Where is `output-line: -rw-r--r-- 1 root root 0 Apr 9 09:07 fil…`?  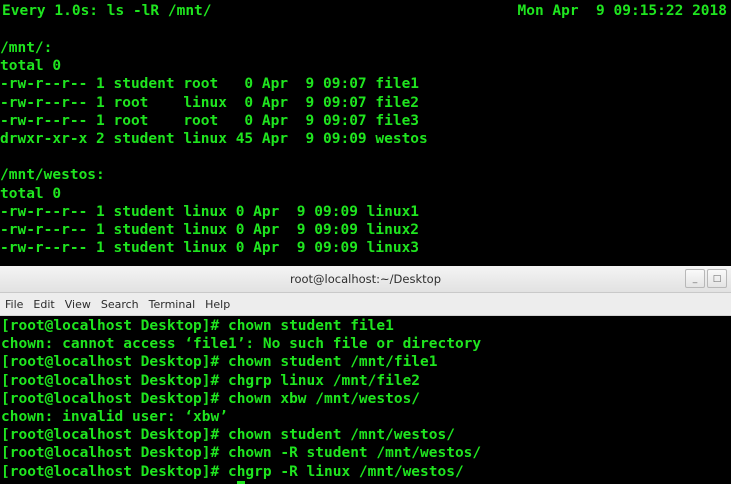
output-line: -rw-r--r-- 1 root root 0 Apr 9 09:07 fil… is located at coordinates (210, 120).